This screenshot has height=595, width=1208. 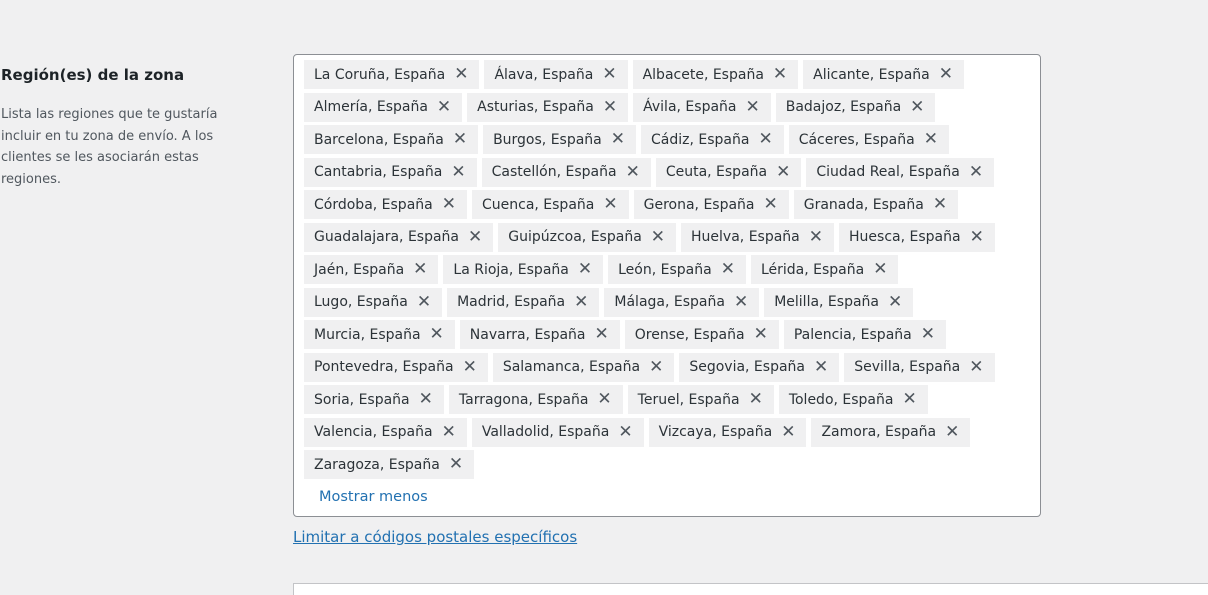 I want to click on region-tag: Cuenca, España ✕, so click(x=550, y=204).